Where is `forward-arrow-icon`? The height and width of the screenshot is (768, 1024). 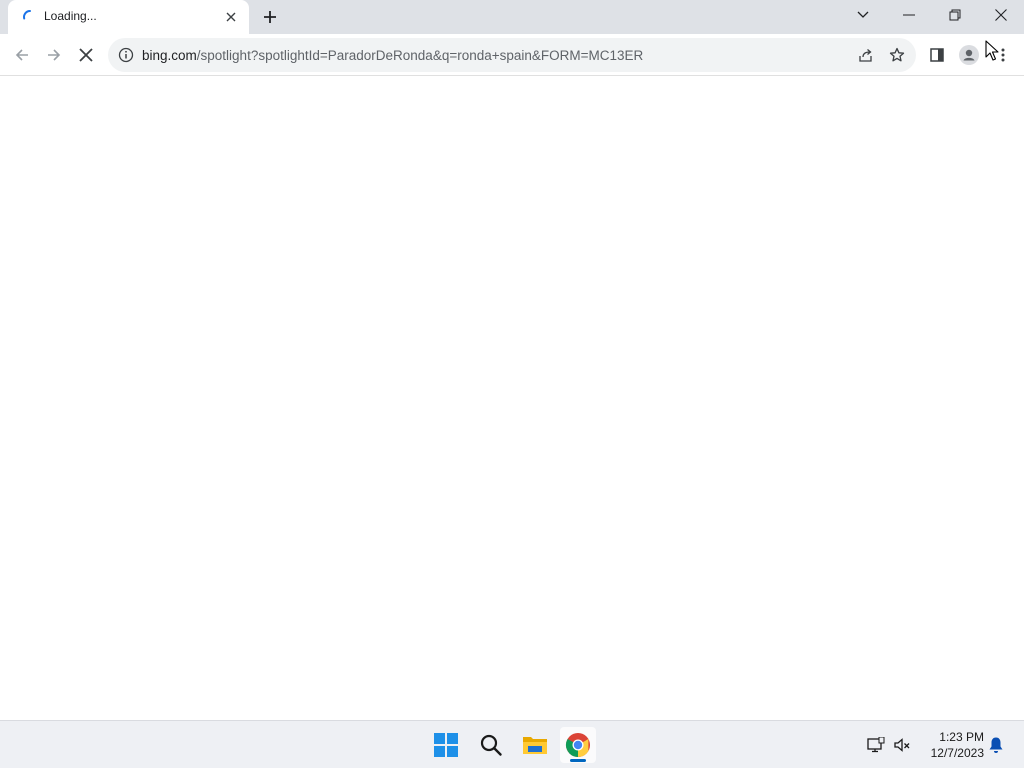
forward-arrow-icon is located at coordinates (54, 55).